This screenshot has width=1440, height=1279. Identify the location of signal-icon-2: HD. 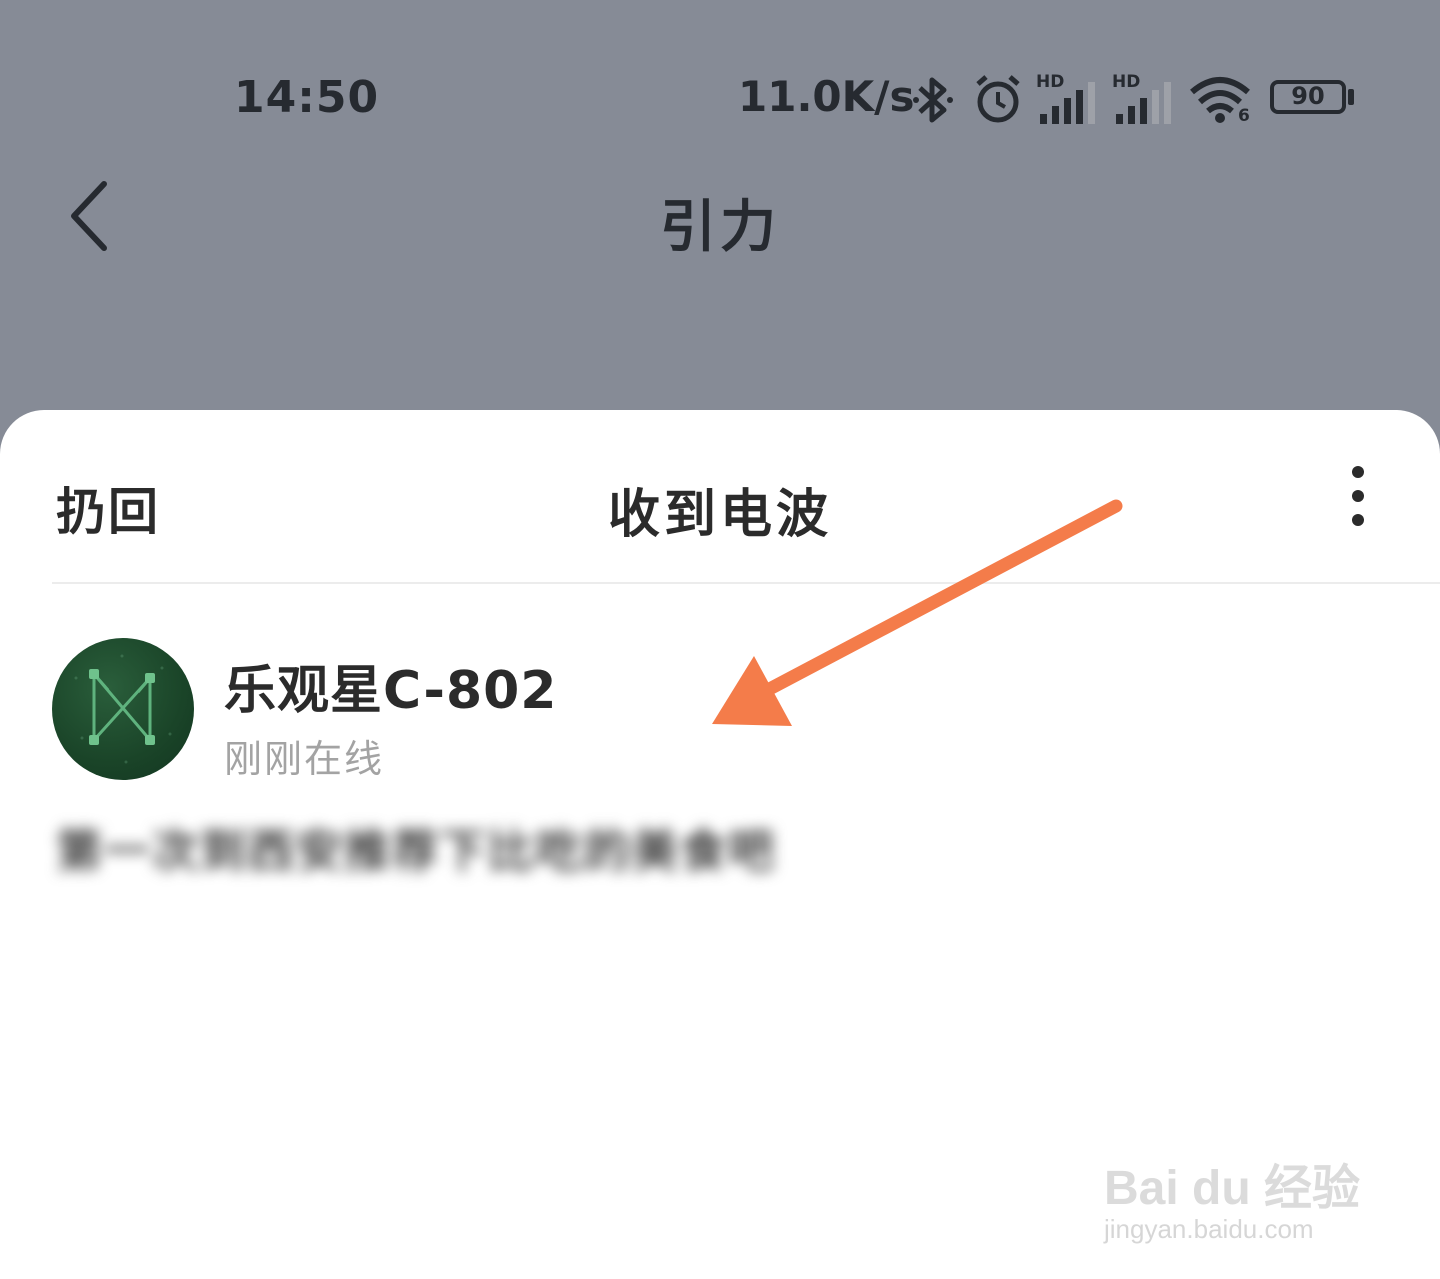
(1143, 100).